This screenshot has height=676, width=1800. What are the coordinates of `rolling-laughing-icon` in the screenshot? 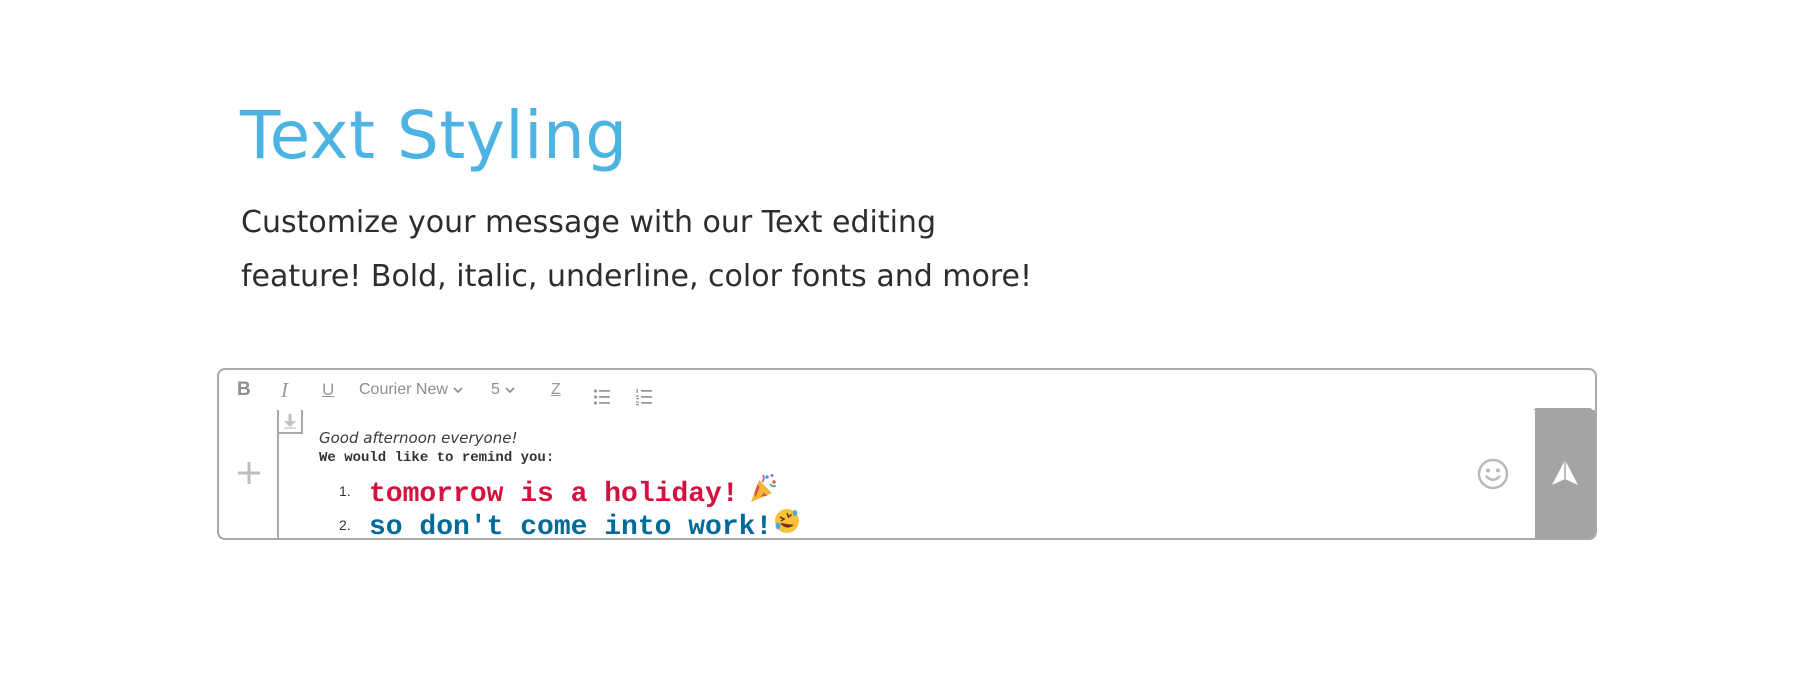 It's located at (787, 526).